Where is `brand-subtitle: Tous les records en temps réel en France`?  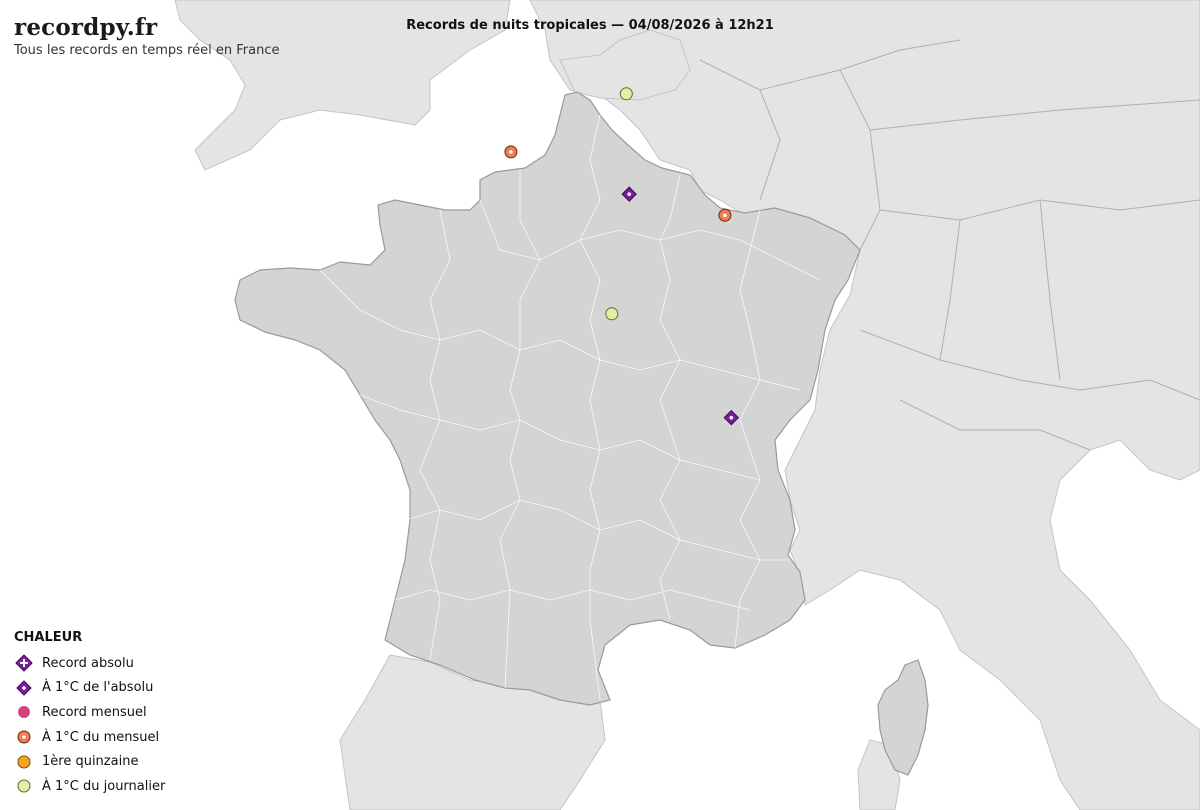 brand-subtitle: Tous les records en temps réel en France is located at coordinates (147, 50).